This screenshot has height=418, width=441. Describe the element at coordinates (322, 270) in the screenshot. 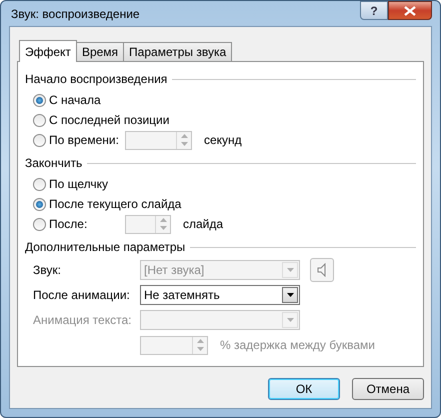

I see `speaker-icon` at that location.